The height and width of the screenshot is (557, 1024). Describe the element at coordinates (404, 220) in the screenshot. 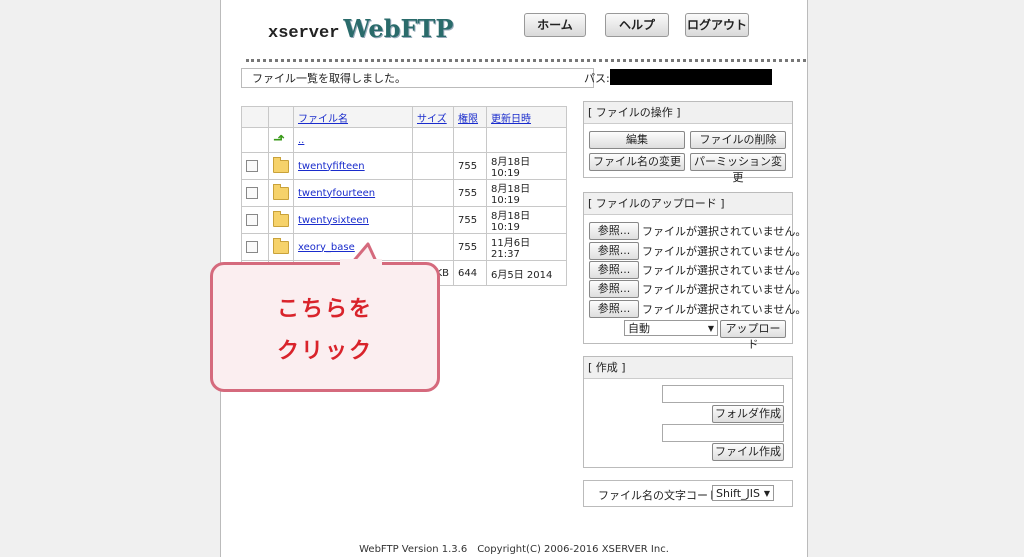

I see `table-row: twentysixteen 755 8月18日 10:19` at that location.